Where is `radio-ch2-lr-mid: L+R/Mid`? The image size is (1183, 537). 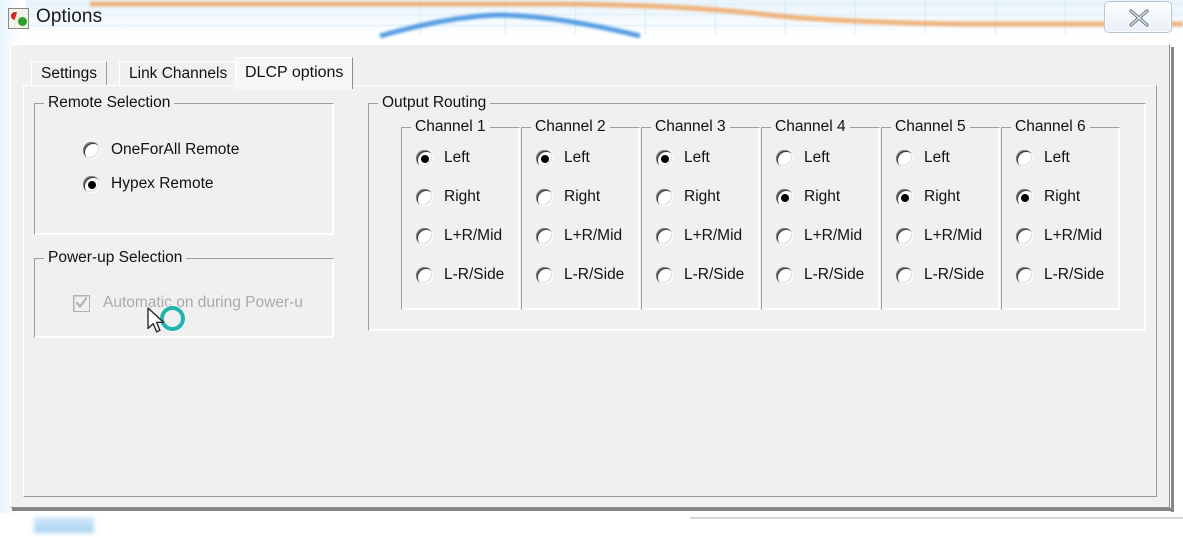
radio-ch2-lr-mid: L+R/Mid is located at coordinates (579, 236).